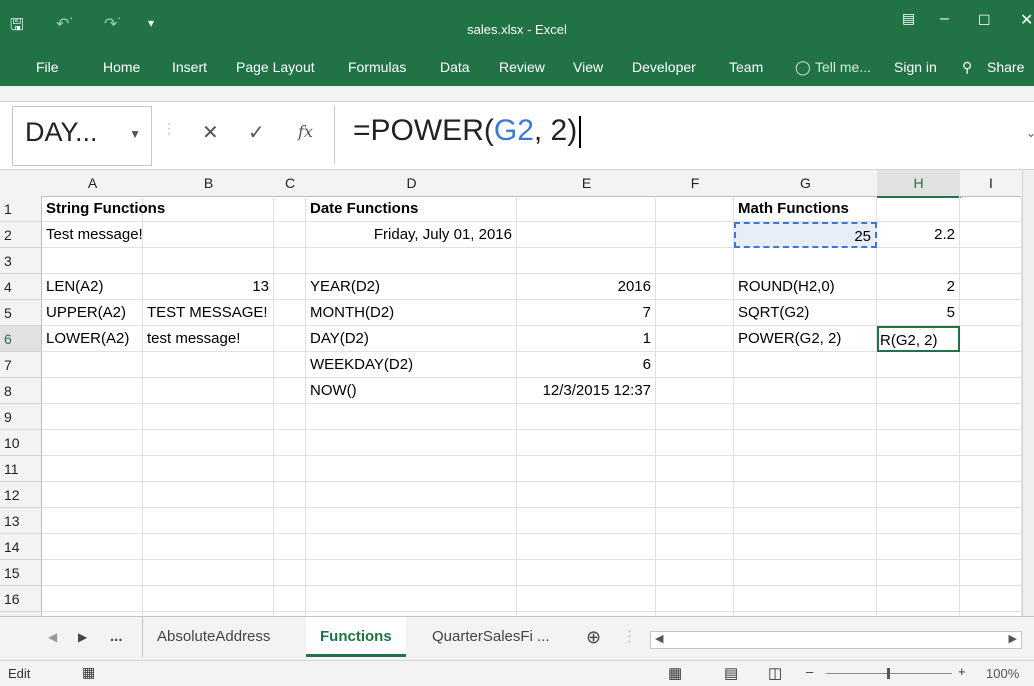  Describe the element at coordinates (356, 637) in the screenshot. I see `sheet-tab-functions: Functions` at that location.